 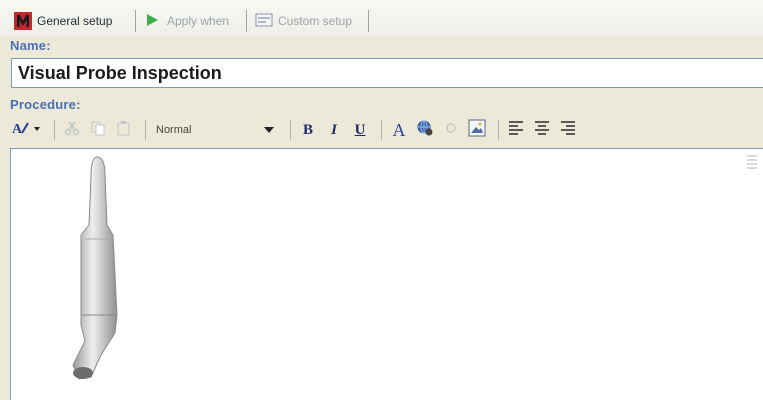 I want to click on text-style-button: A, so click(x=27, y=130).